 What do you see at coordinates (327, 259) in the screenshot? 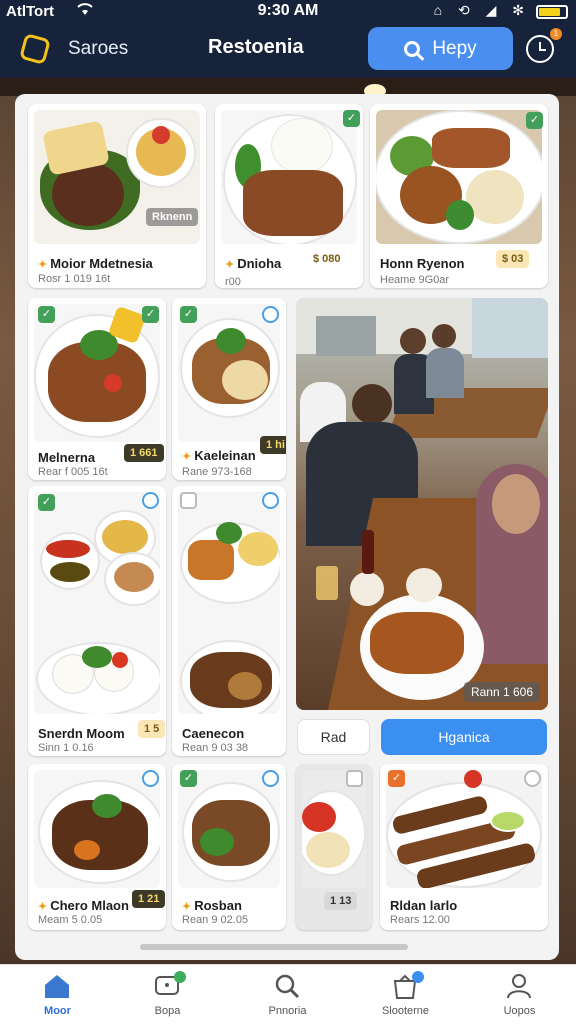
I see `price-tag: $ 080` at bounding box center [327, 259].